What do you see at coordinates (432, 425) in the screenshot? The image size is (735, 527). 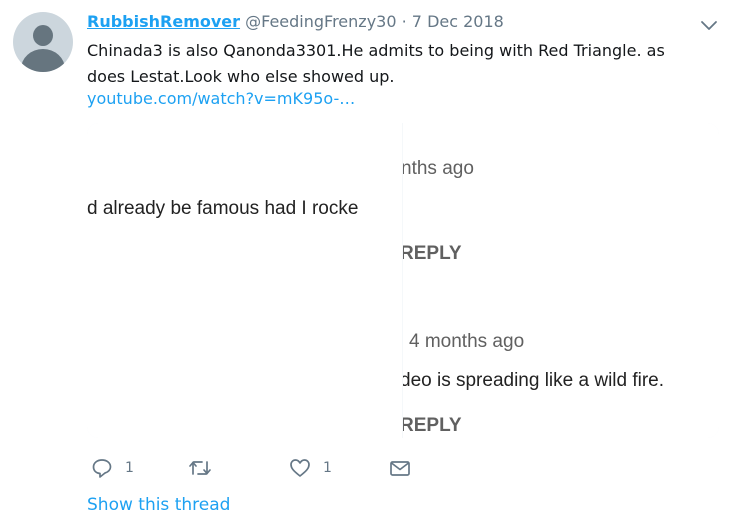 I see `comment2-reply: REPLY` at bounding box center [432, 425].